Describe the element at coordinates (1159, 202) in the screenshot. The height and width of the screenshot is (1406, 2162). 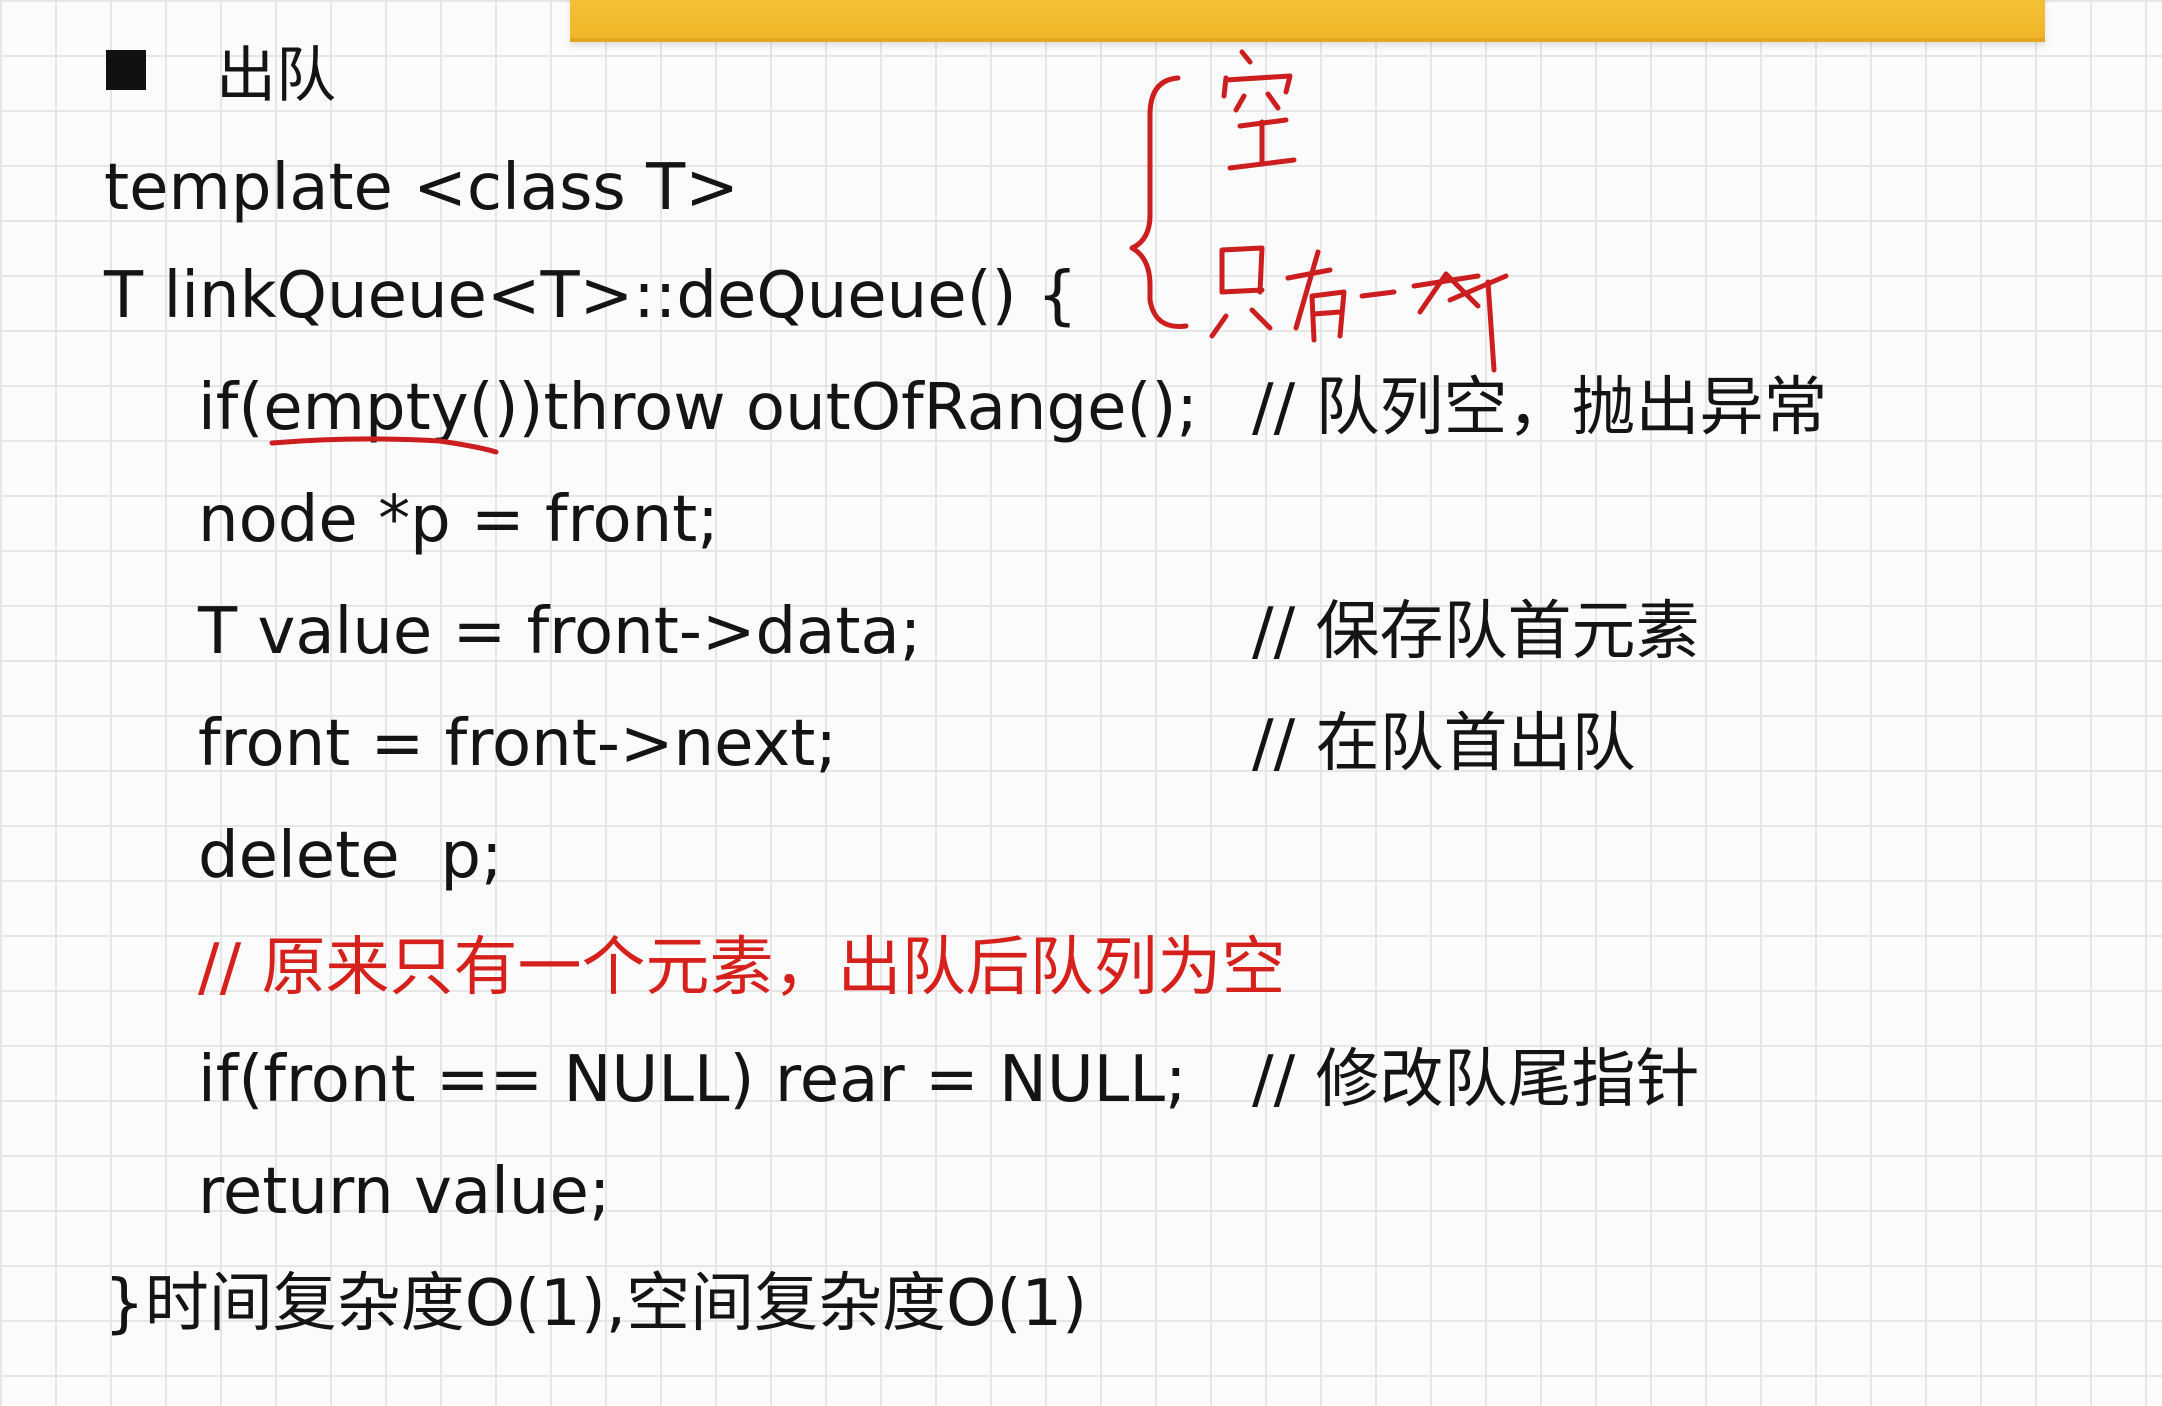
I see `curly-brace` at that location.